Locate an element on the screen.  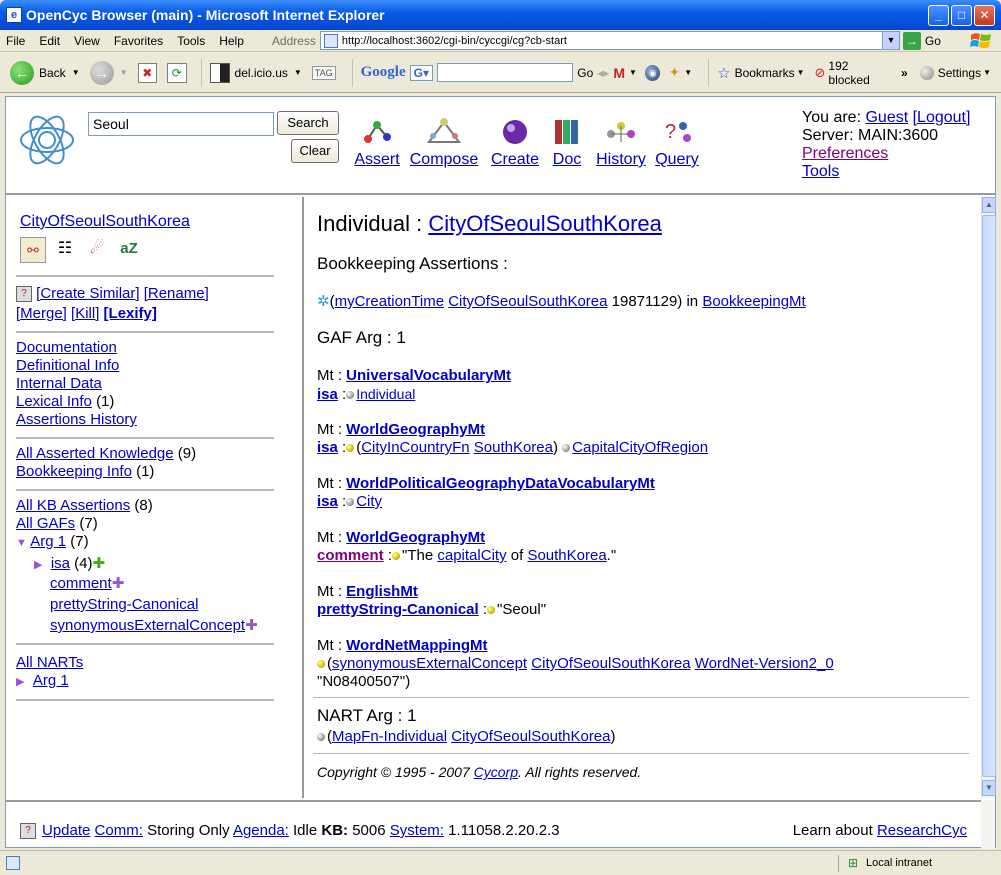
query-tool: ? Query is located at coordinates (677, 142).